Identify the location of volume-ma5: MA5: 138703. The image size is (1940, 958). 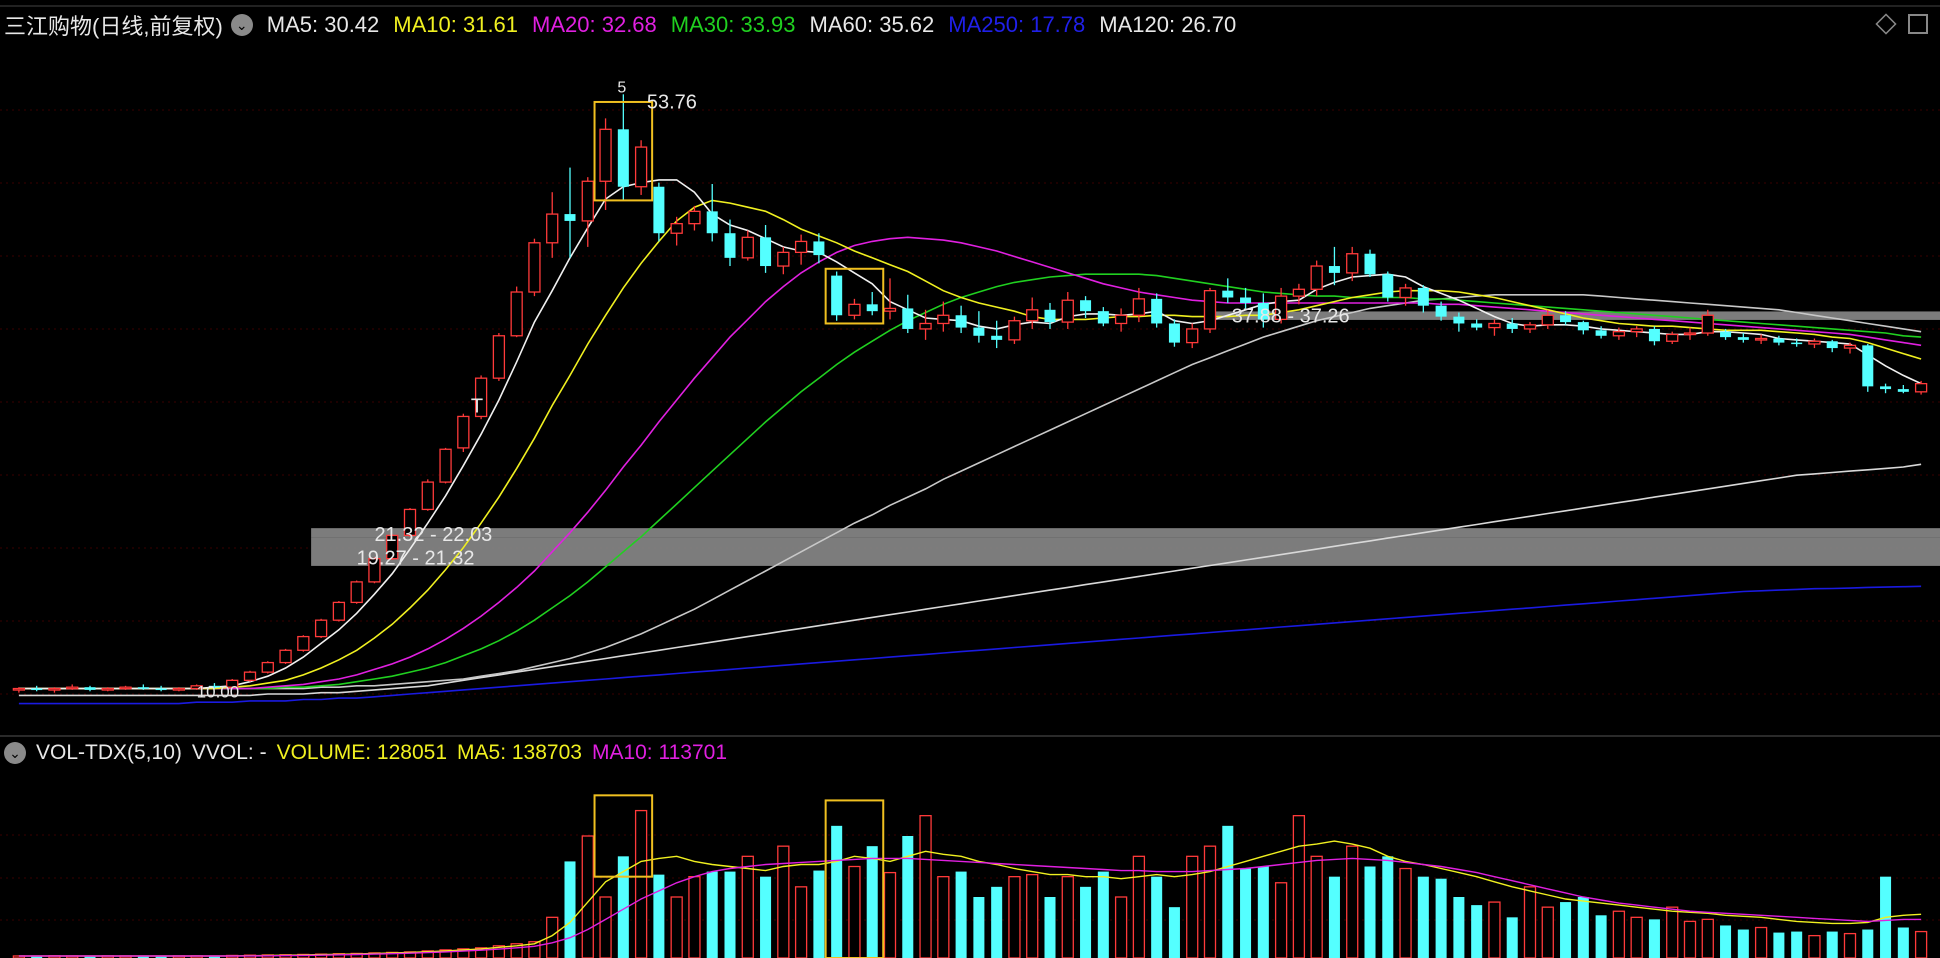
(519, 752).